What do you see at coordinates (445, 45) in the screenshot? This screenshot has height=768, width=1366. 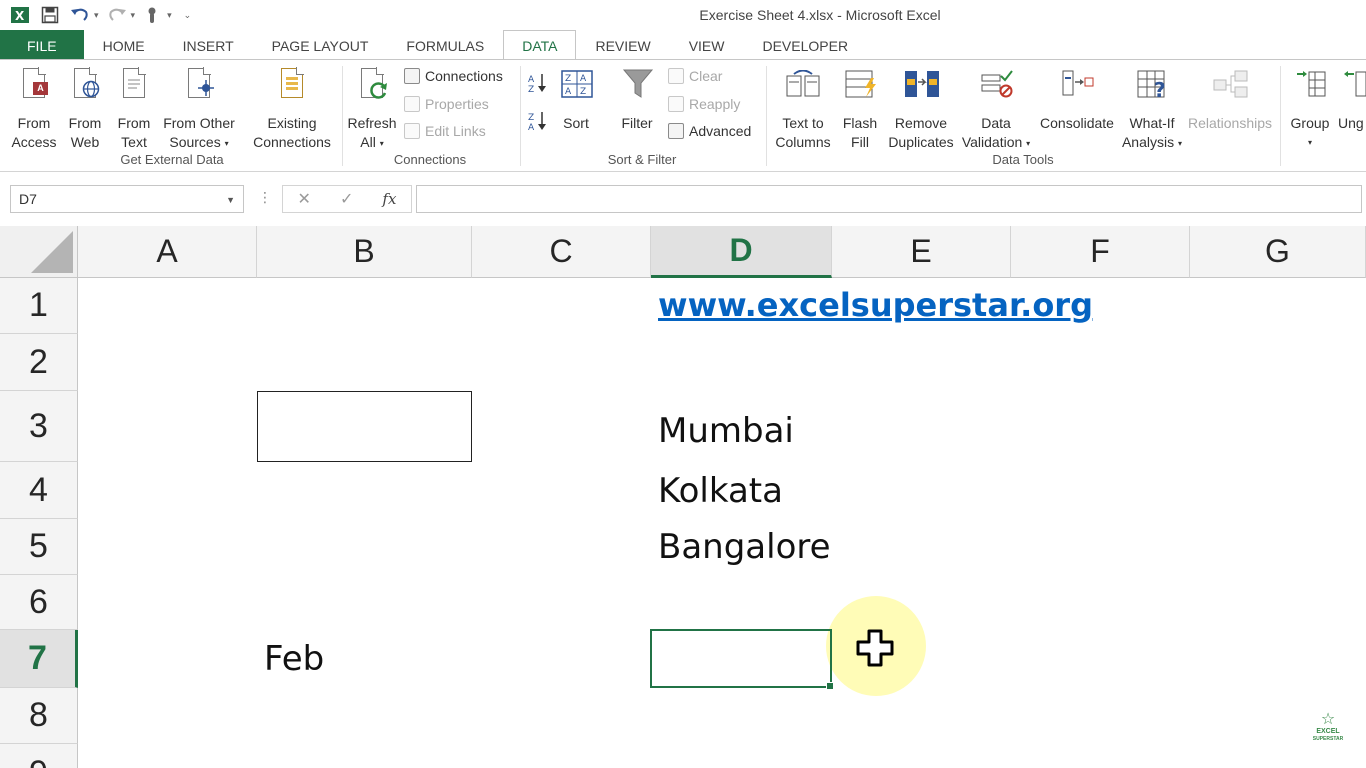 I see `tab-formulas: FORMULAS` at bounding box center [445, 45].